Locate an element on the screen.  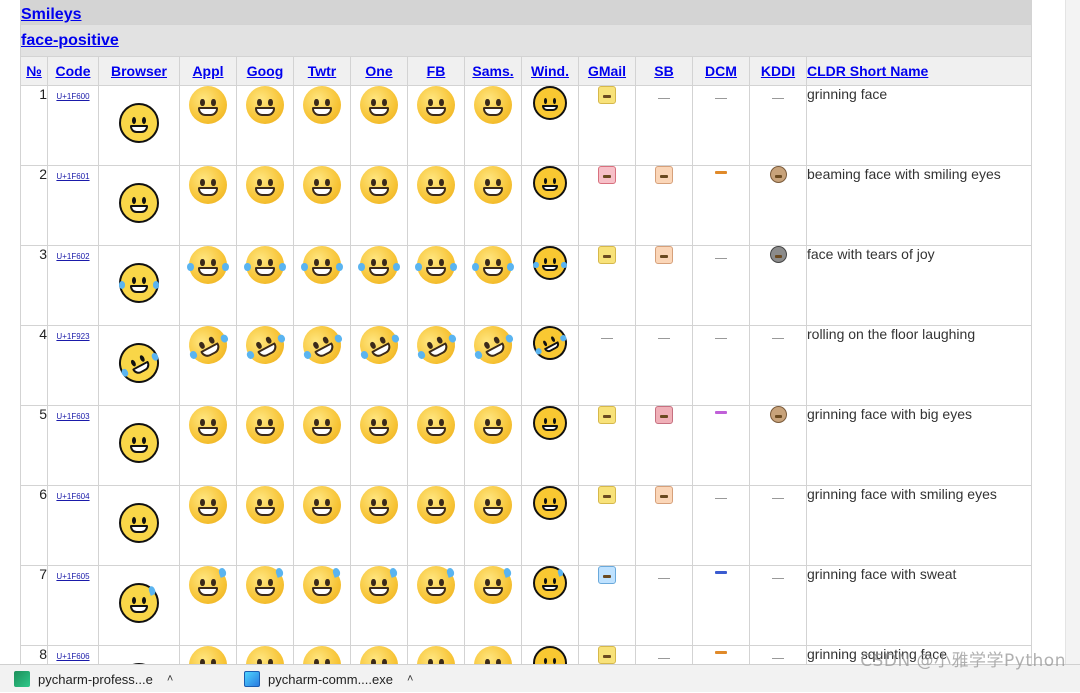
column-header-num: № is located at coordinates (34, 71).